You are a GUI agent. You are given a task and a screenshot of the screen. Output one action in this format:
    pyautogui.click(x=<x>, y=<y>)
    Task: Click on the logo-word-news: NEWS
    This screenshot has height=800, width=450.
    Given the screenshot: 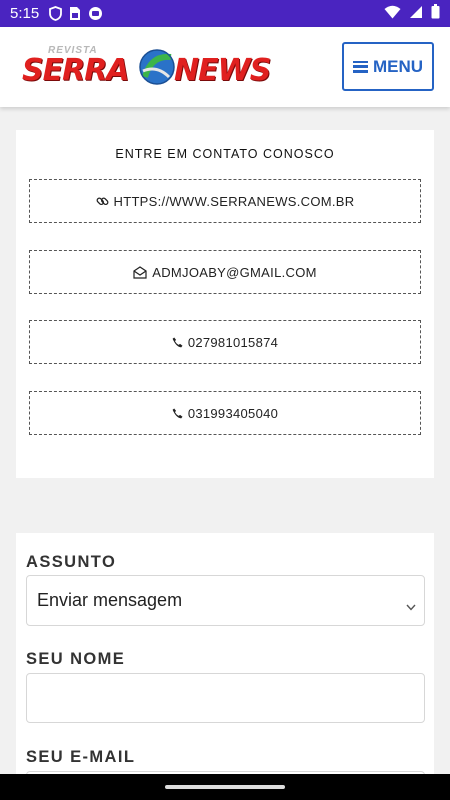 What is the action you would take?
    pyautogui.click(x=222, y=70)
    